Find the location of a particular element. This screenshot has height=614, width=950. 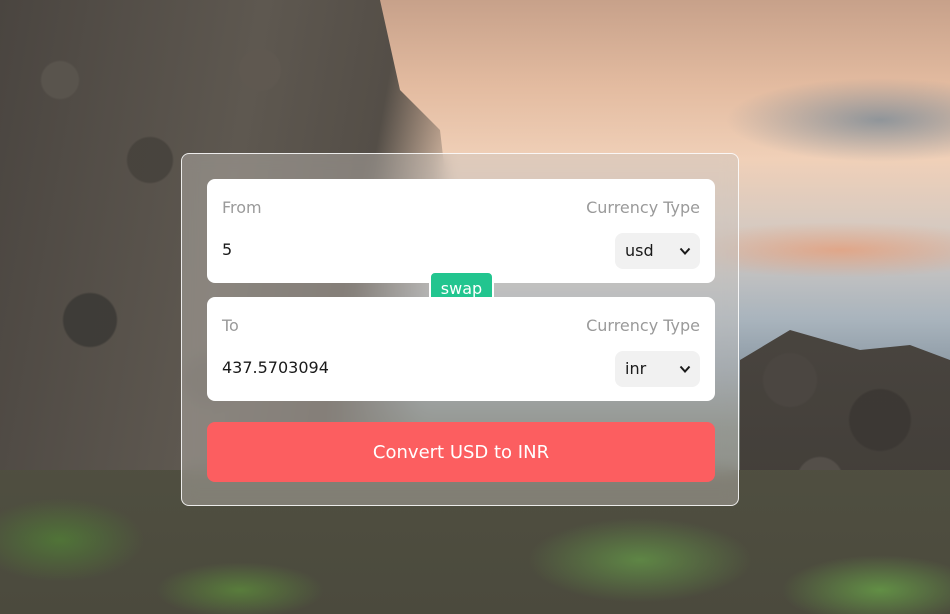

to-currency-select: inr is located at coordinates (657, 369).